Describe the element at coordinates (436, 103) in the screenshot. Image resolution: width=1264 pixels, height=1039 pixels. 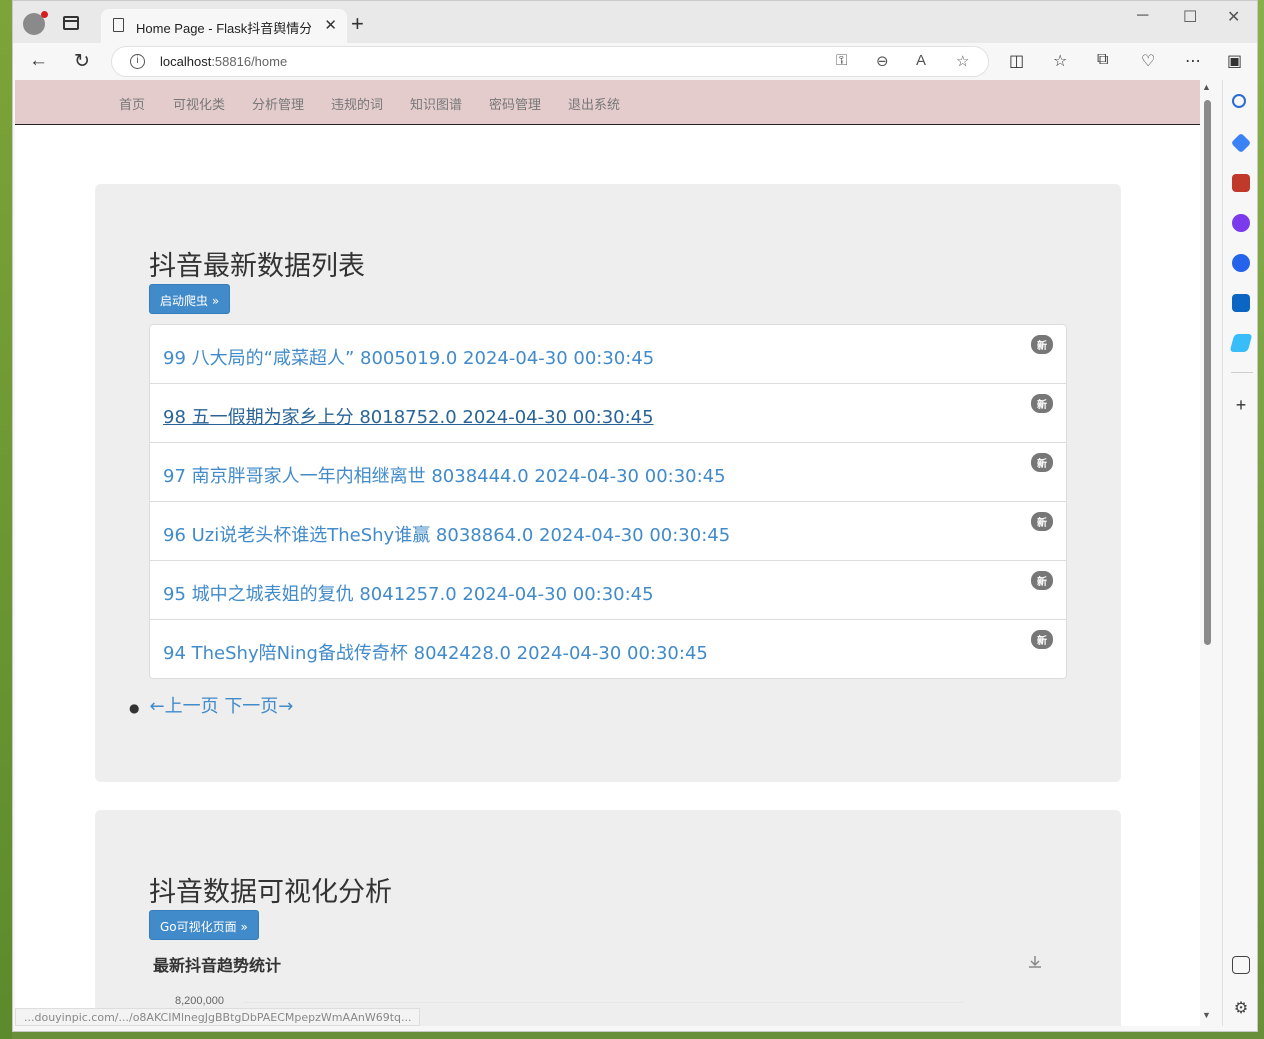
I see `nav-link-knowledge-graph: 知识图谱` at that location.